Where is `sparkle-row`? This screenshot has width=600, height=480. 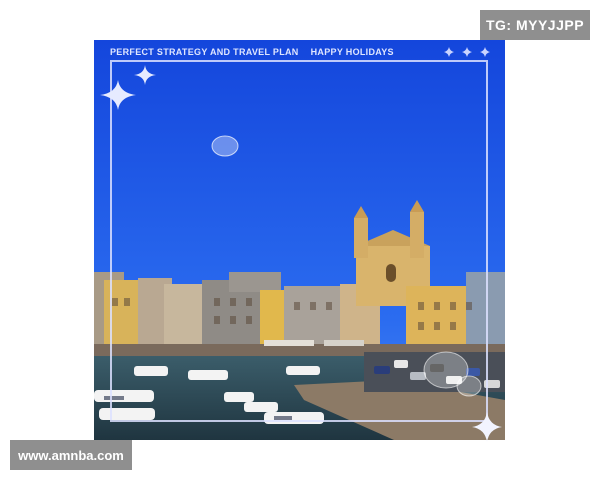
sparkle-row is located at coordinates (467, 52).